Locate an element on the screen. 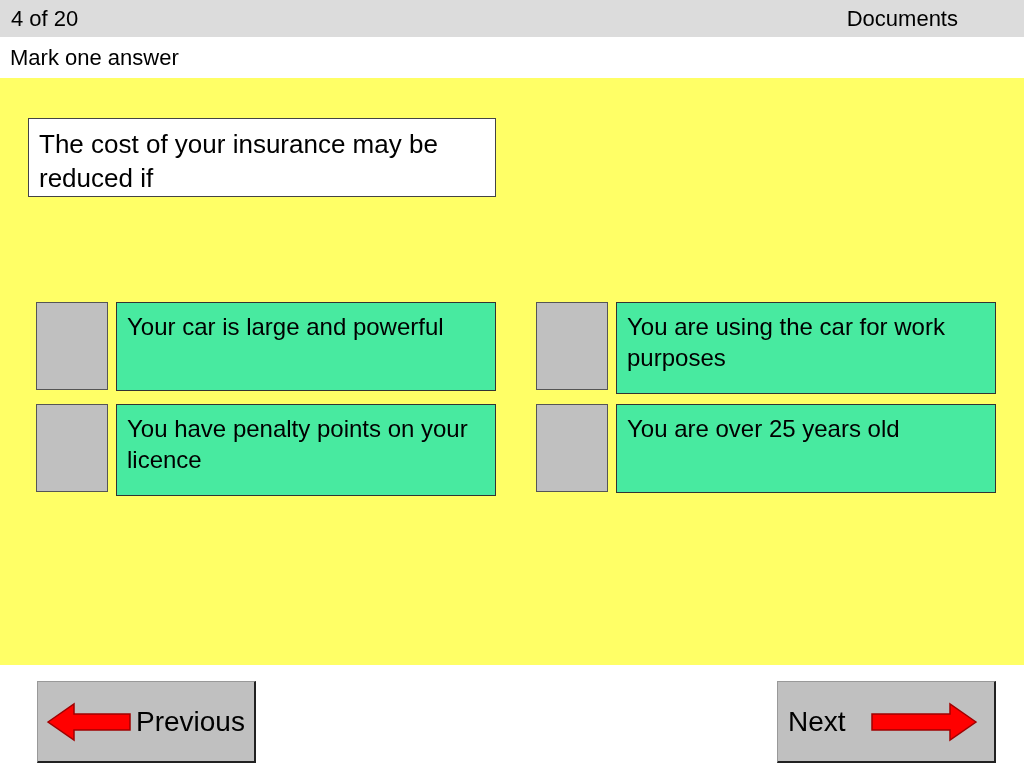  question-counter: 4 of 20 is located at coordinates (45, 18).